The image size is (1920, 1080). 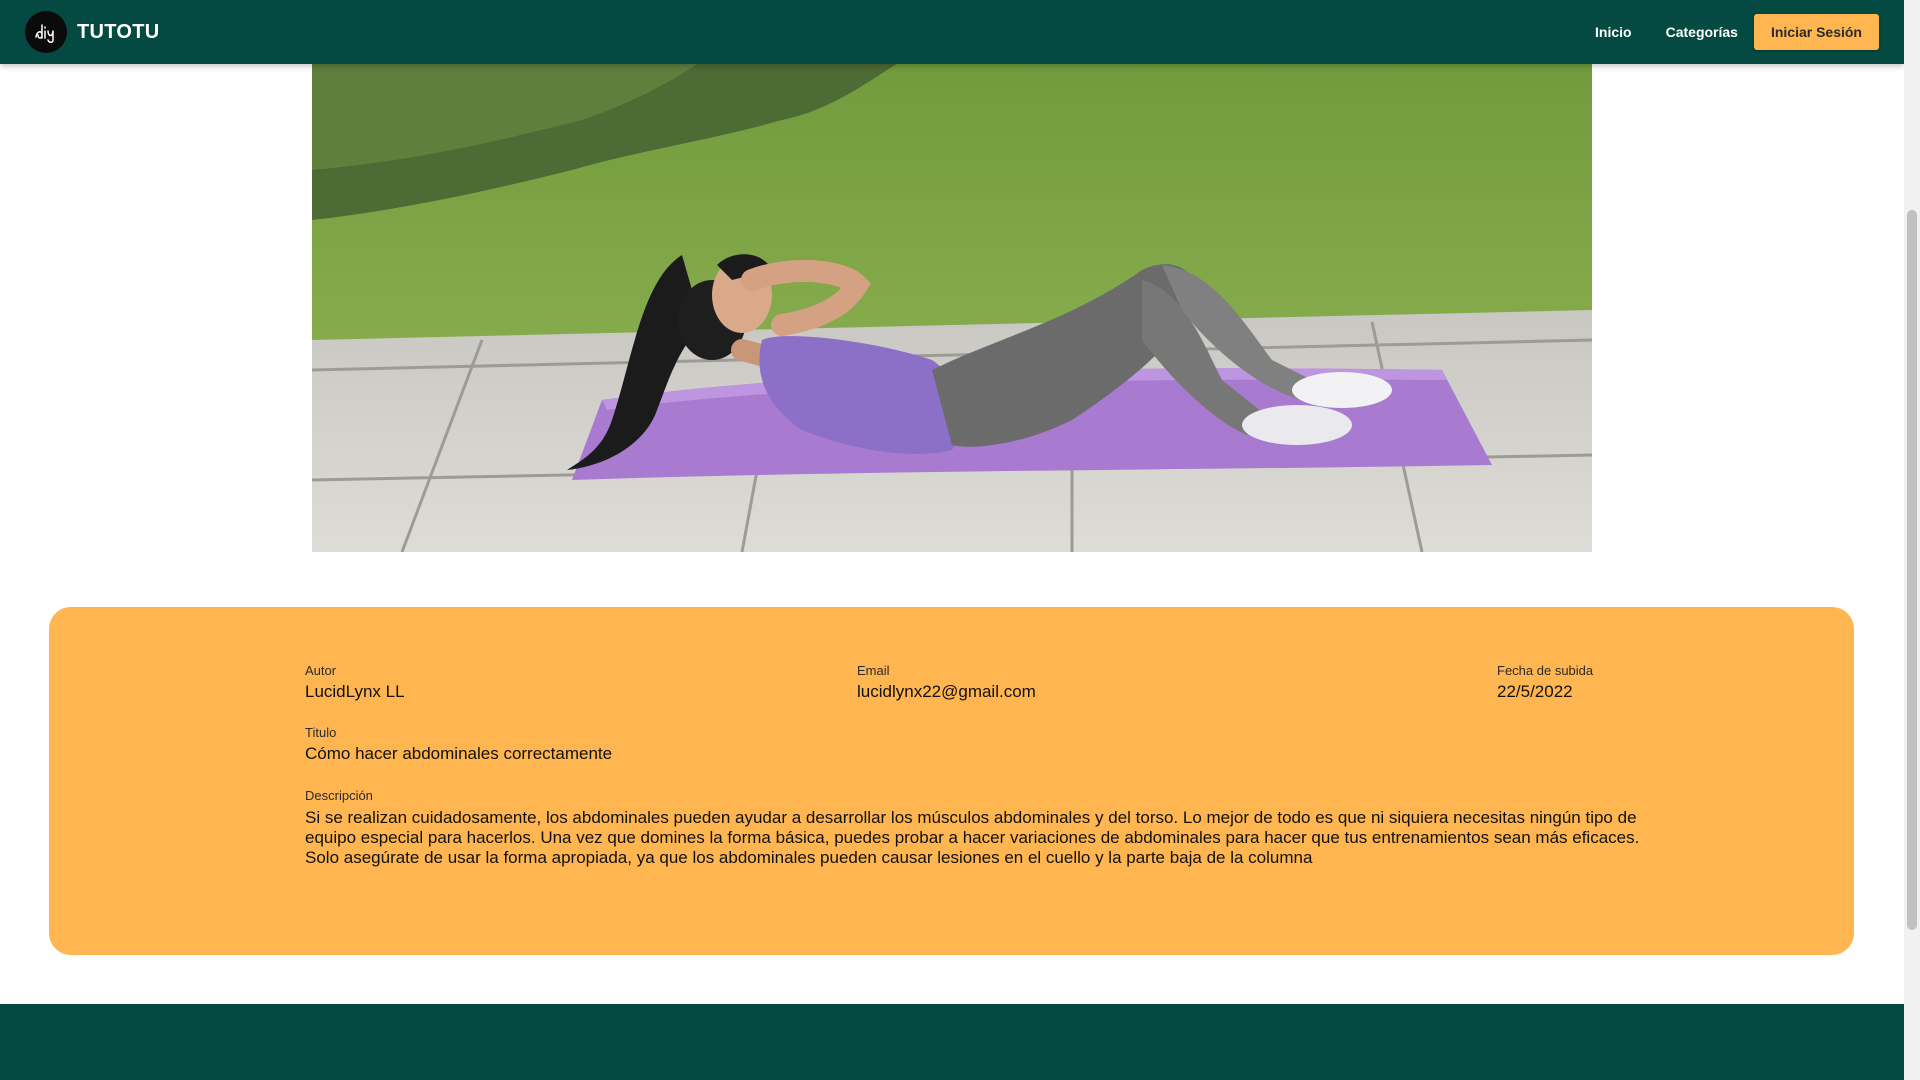 I want to click on brand: TUTOTU, so click(x=92, y=32).